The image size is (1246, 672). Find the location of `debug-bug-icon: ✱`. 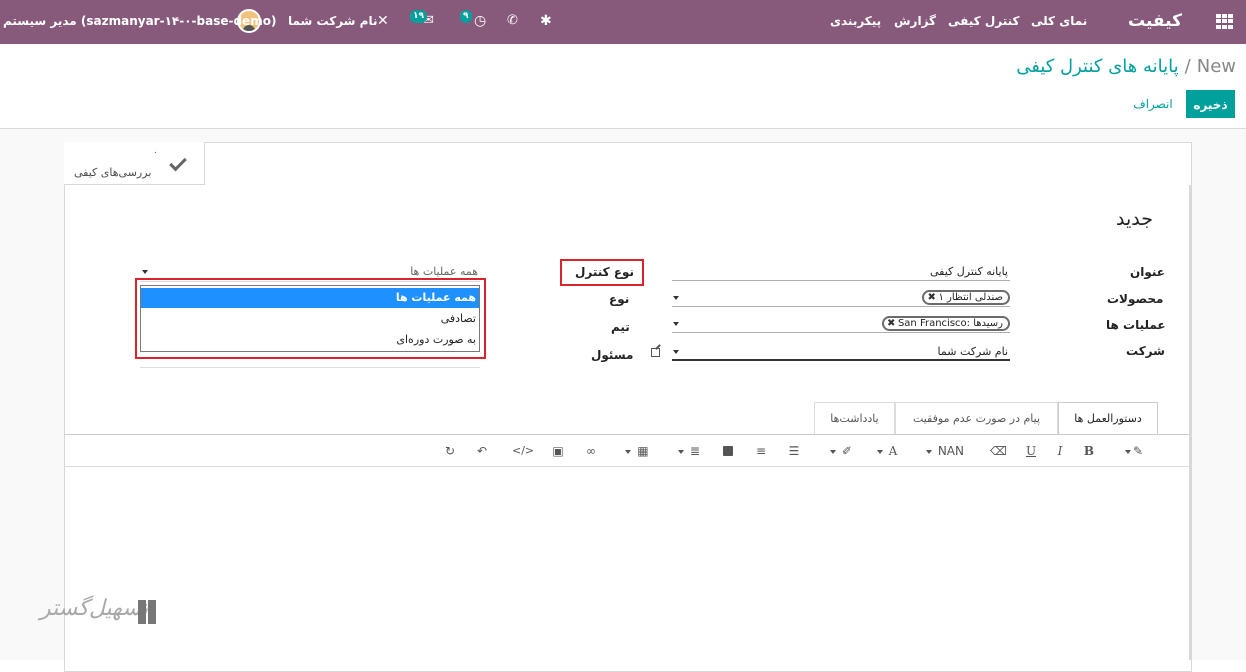

debug-bug-icon: ✱ is located at coordinates (546, 22).